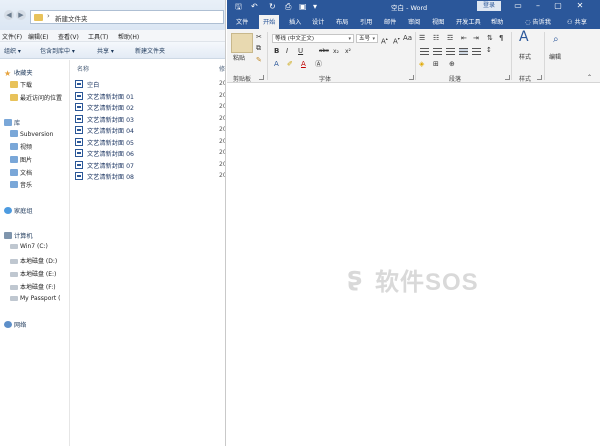  What do you see at coordinates (36, 97) in the screenshot?
I see `nav-item-recent: 最近访问的位置` at bounding box center [36, 97].